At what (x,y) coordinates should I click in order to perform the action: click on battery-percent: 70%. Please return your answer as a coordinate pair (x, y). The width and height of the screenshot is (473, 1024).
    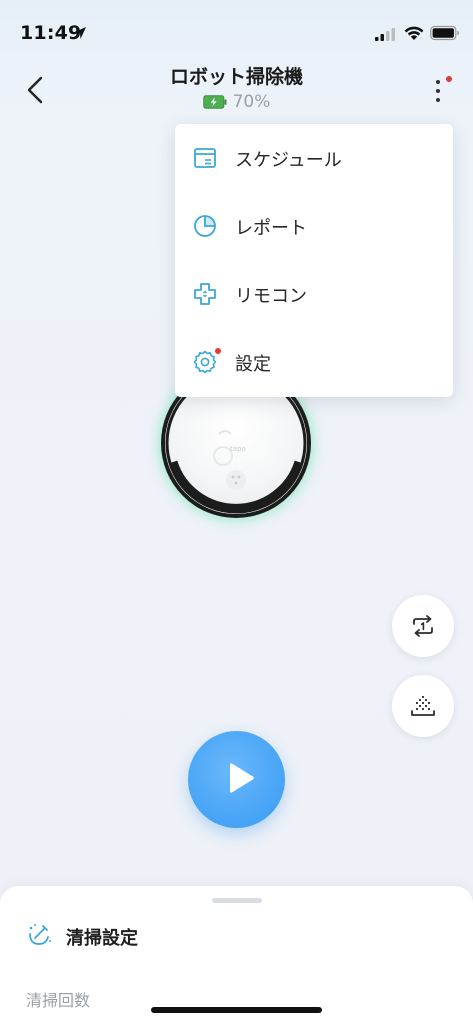
    Looking at the image, I should click on (251, 102).